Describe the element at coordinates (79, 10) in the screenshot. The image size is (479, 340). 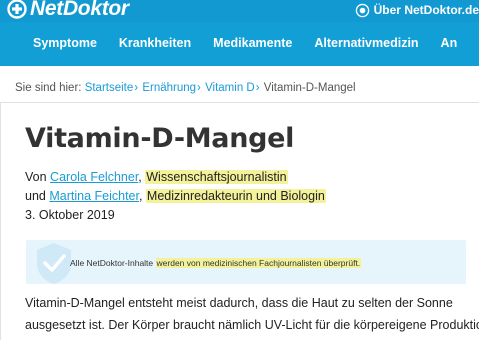
I see `logo-text: NetDoktor` at that location.